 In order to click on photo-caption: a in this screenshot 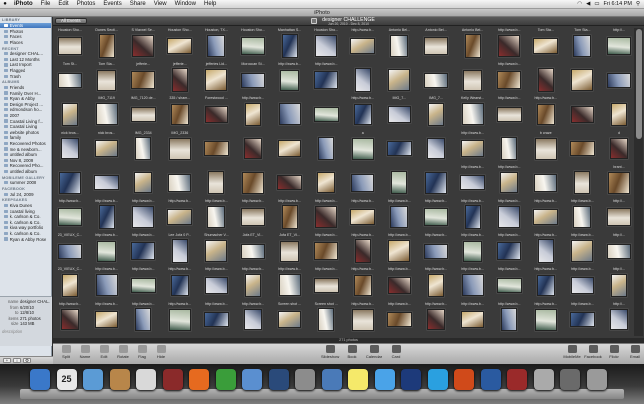, I will do `click(363, 133)`.